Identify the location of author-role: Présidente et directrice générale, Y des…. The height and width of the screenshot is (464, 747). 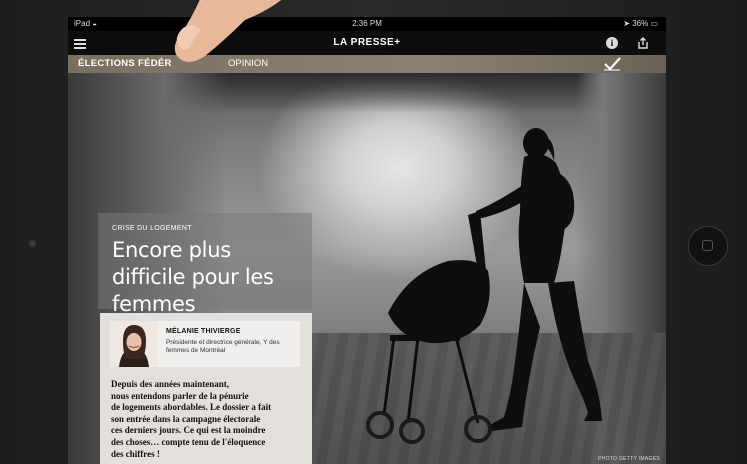
(223, 346).